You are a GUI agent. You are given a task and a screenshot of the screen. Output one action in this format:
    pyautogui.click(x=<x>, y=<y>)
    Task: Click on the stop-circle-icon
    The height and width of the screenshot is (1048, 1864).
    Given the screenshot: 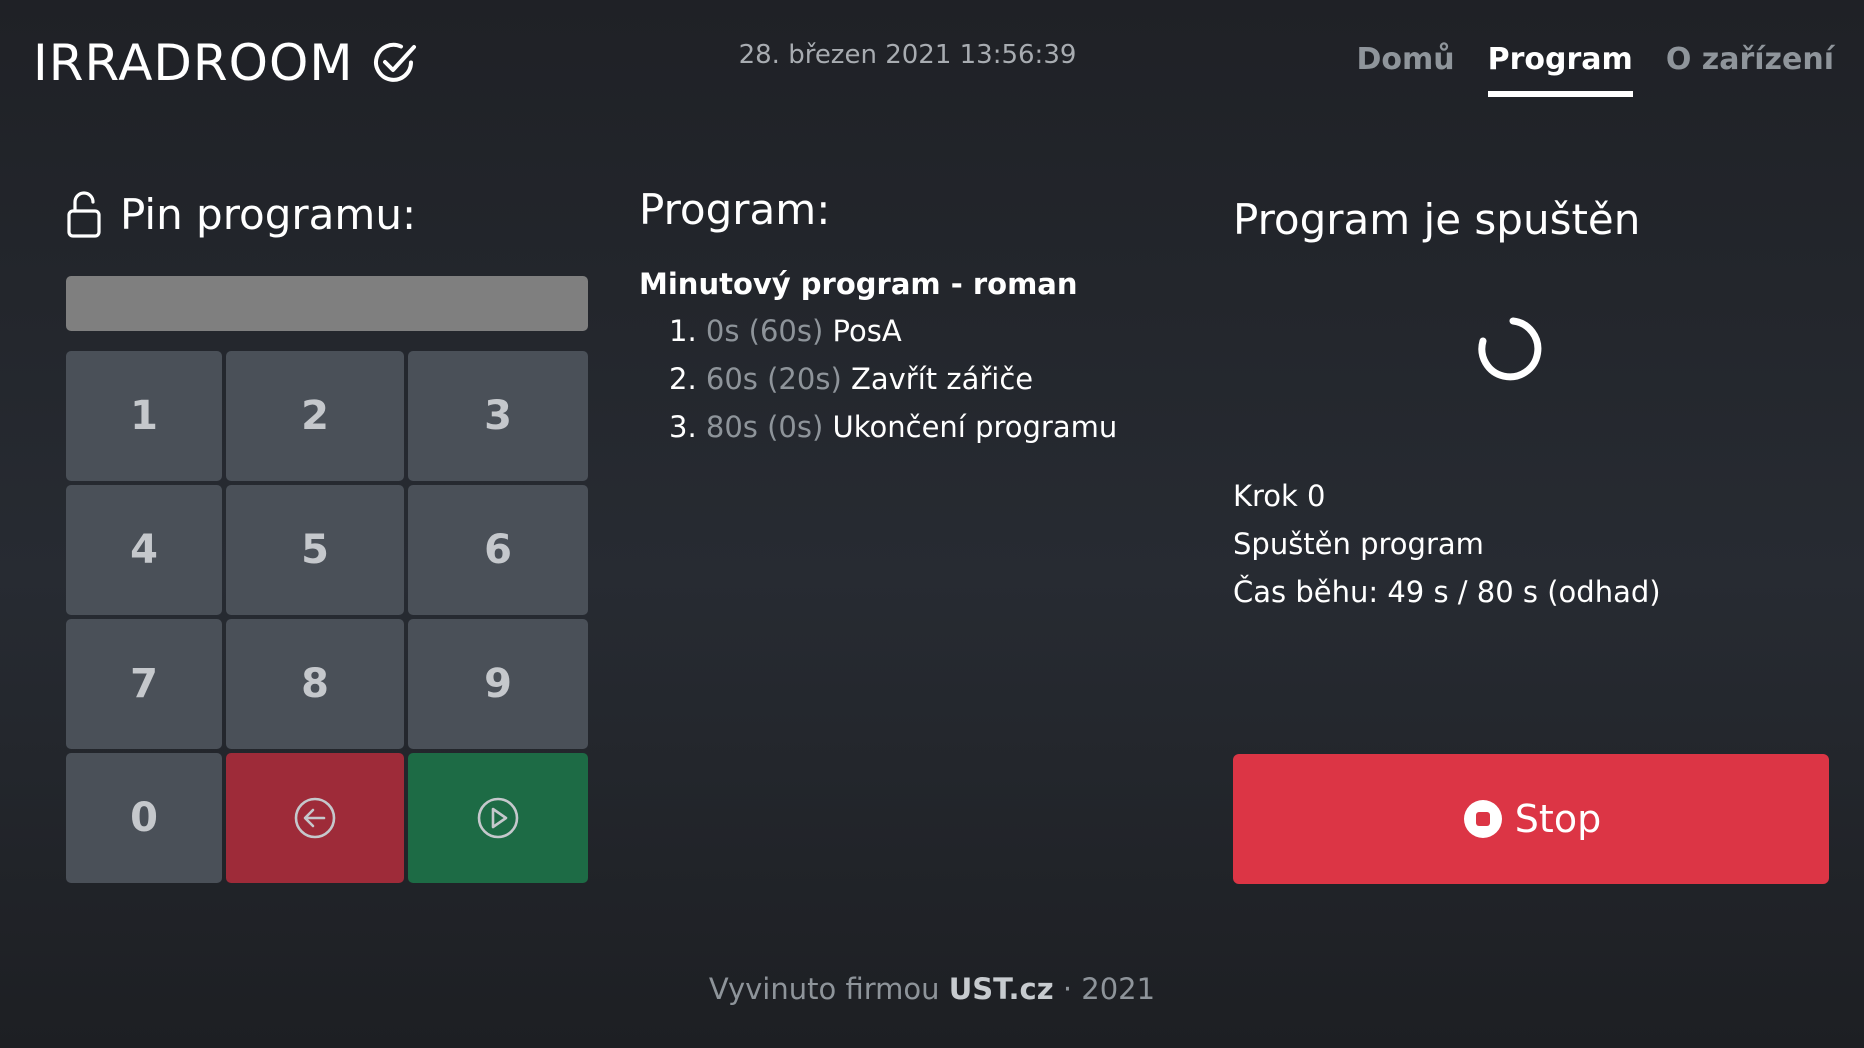 What is the action you would take?
    pyautogui.click(x=1482, y=819)
    